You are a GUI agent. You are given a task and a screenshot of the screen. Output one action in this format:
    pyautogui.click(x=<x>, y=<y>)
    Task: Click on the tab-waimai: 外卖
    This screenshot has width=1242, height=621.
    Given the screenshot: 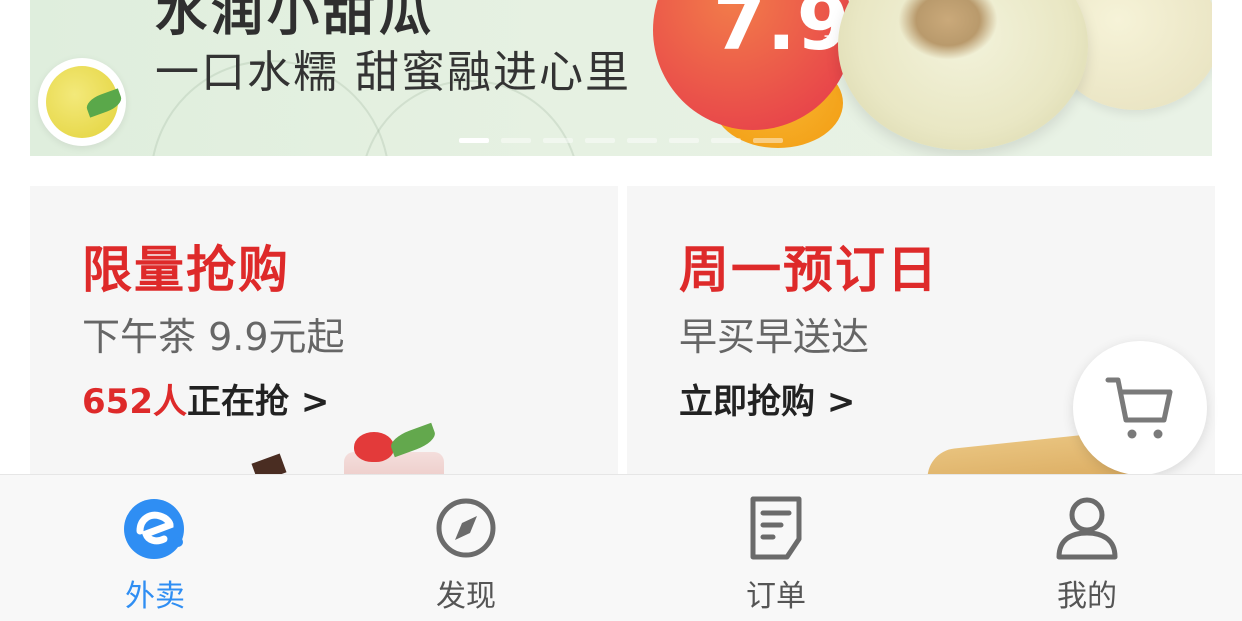 What is the action you would take?
    pyautogui.click(x=155, y=548)
    